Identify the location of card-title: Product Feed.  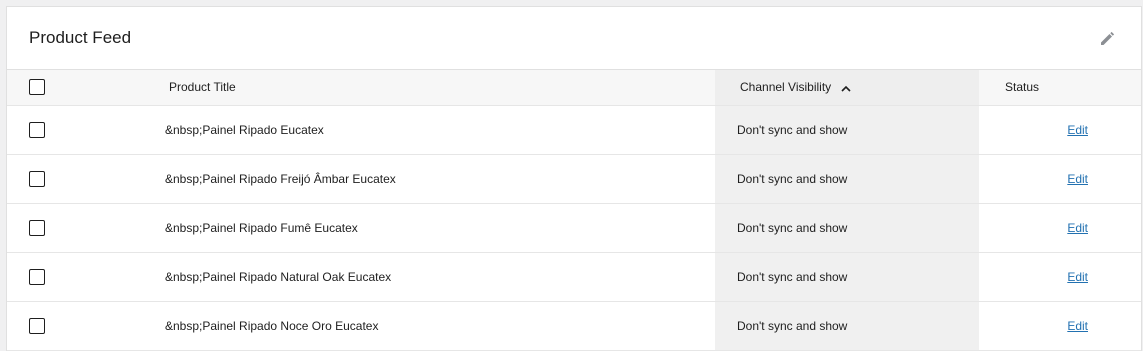
(80, 37).